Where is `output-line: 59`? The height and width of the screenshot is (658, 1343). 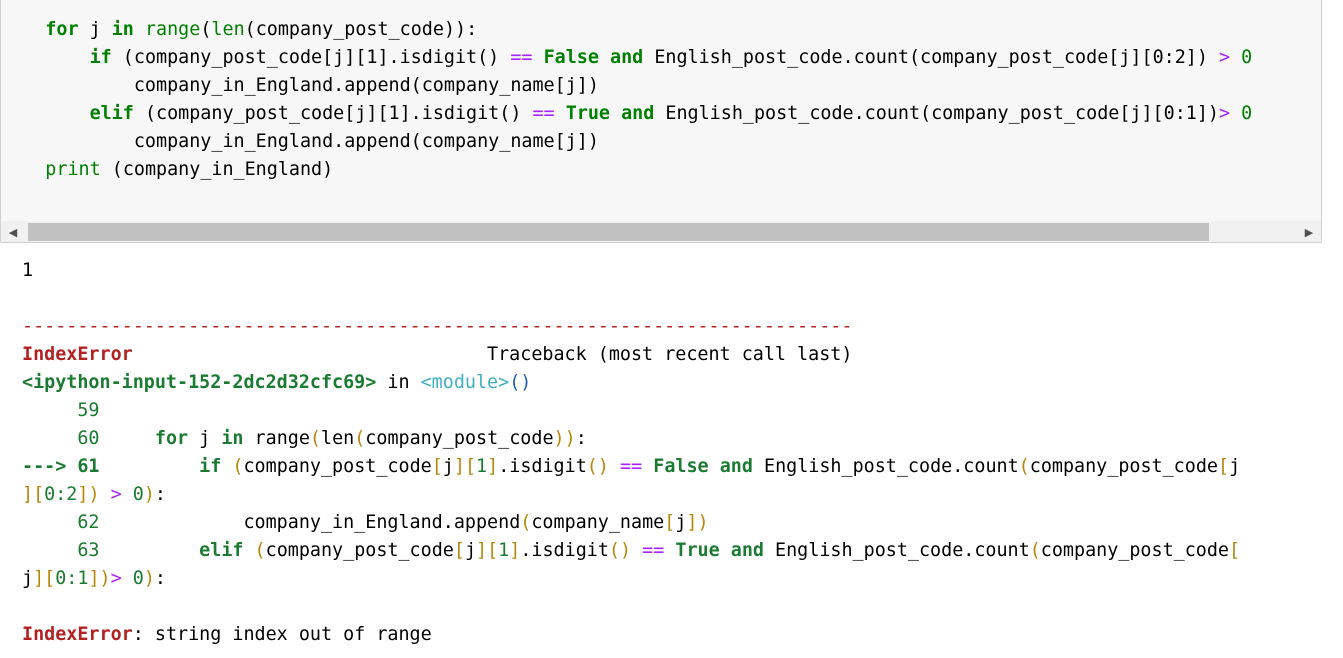
output-line: 59 is located at coordinates (631, 411).